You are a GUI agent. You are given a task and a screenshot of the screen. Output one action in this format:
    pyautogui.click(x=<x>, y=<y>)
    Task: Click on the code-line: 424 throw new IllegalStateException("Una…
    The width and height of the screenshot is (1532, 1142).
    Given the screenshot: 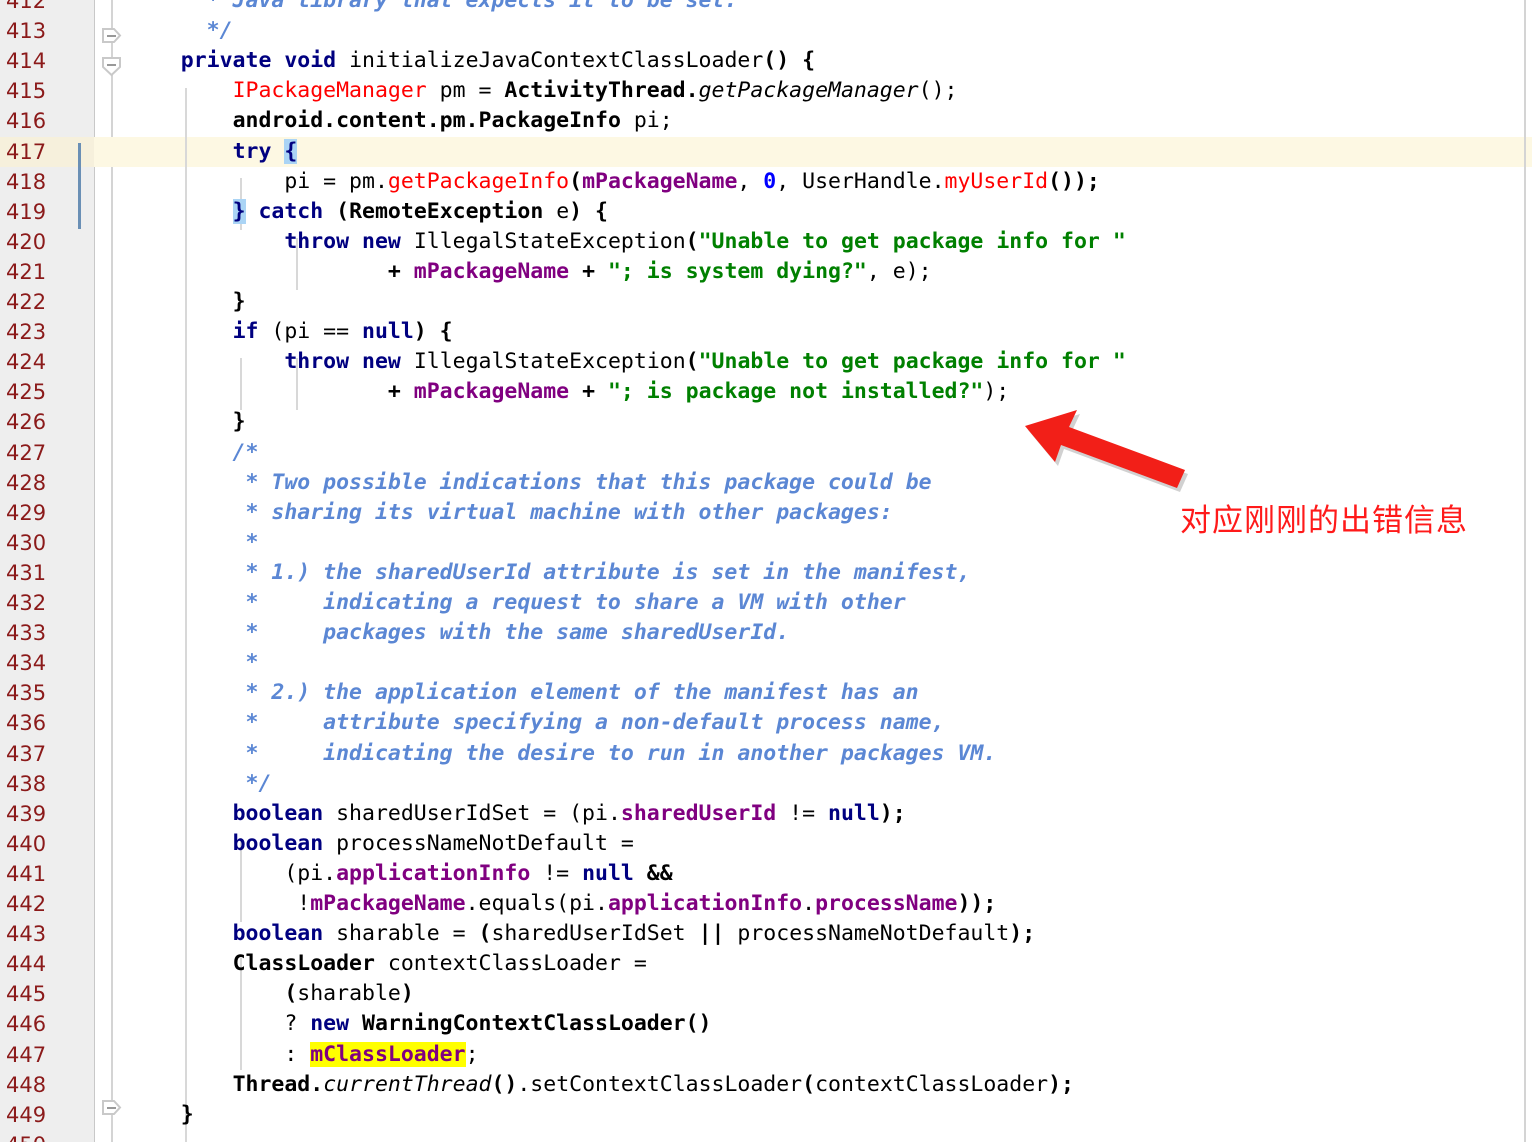 What is the action you would take?
    pyautogui.click(x=766, y=362)
    